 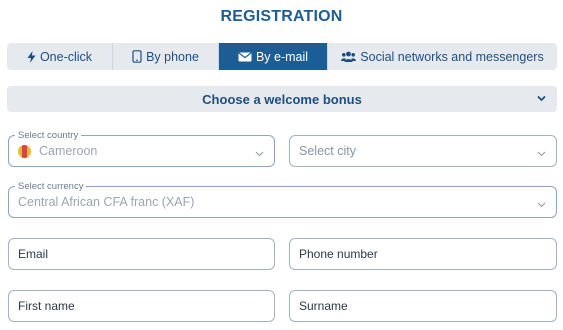 What do you see at coordinates (281, 16) in the screenshot?
I see `page-title: REGISTRATION` at bounding box center [281, 16].